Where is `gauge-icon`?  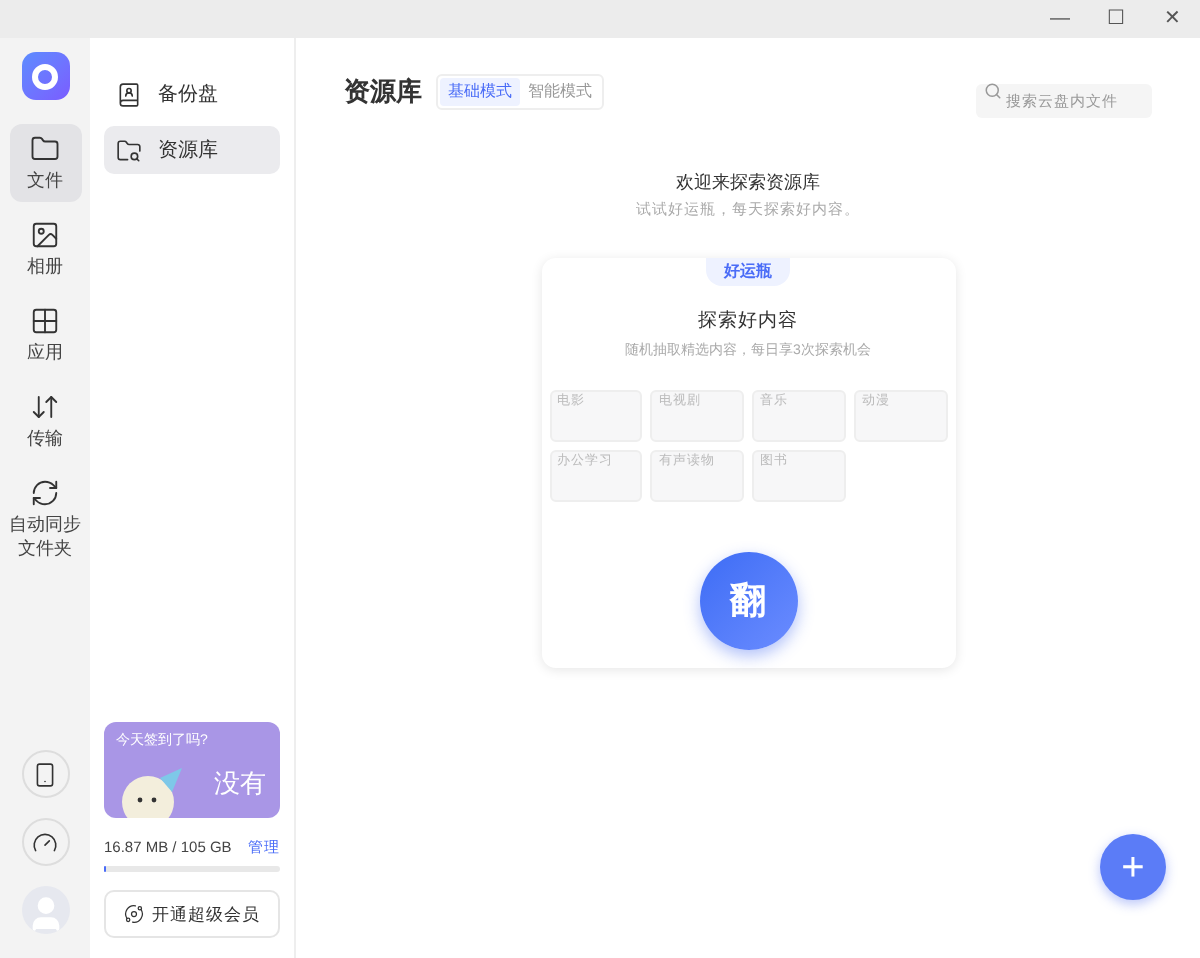
gauge-icon is located at coordinates (45, 842).